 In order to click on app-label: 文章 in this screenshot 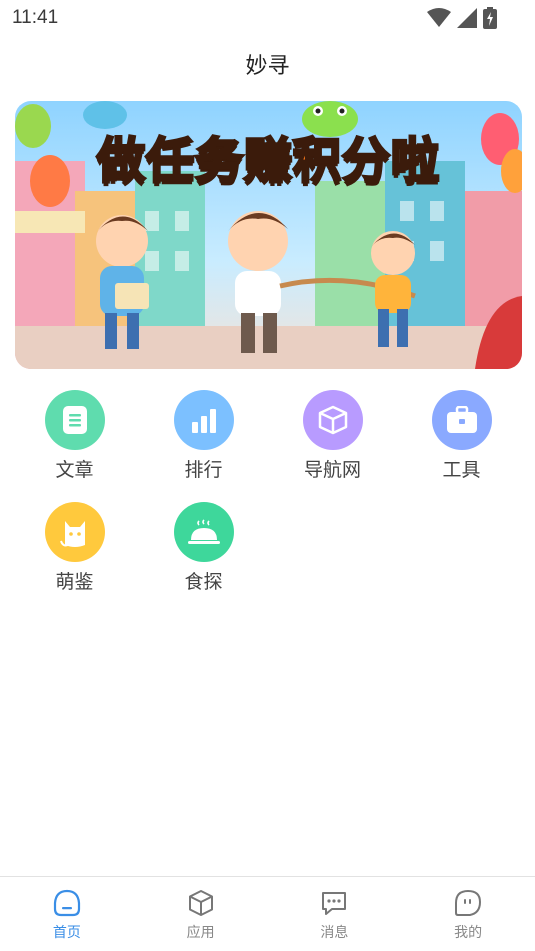, I will do `click(74, 470)`.